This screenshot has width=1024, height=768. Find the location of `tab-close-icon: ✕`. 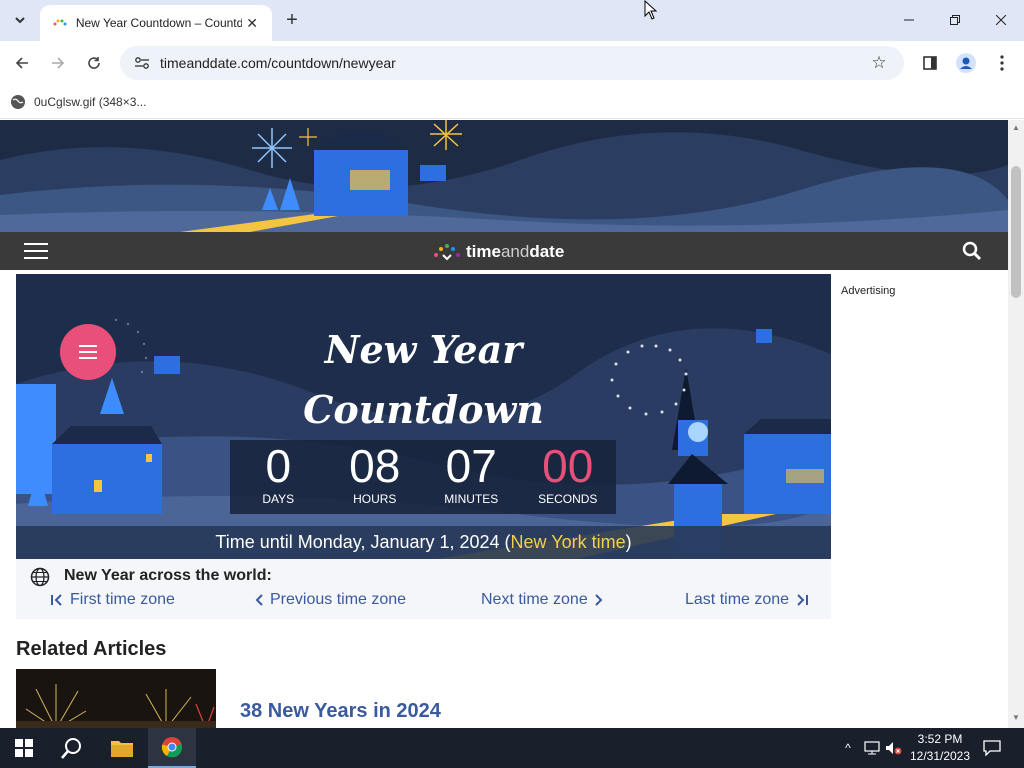

tab-close-icon: ✕ is located at coordinates (252, 23).